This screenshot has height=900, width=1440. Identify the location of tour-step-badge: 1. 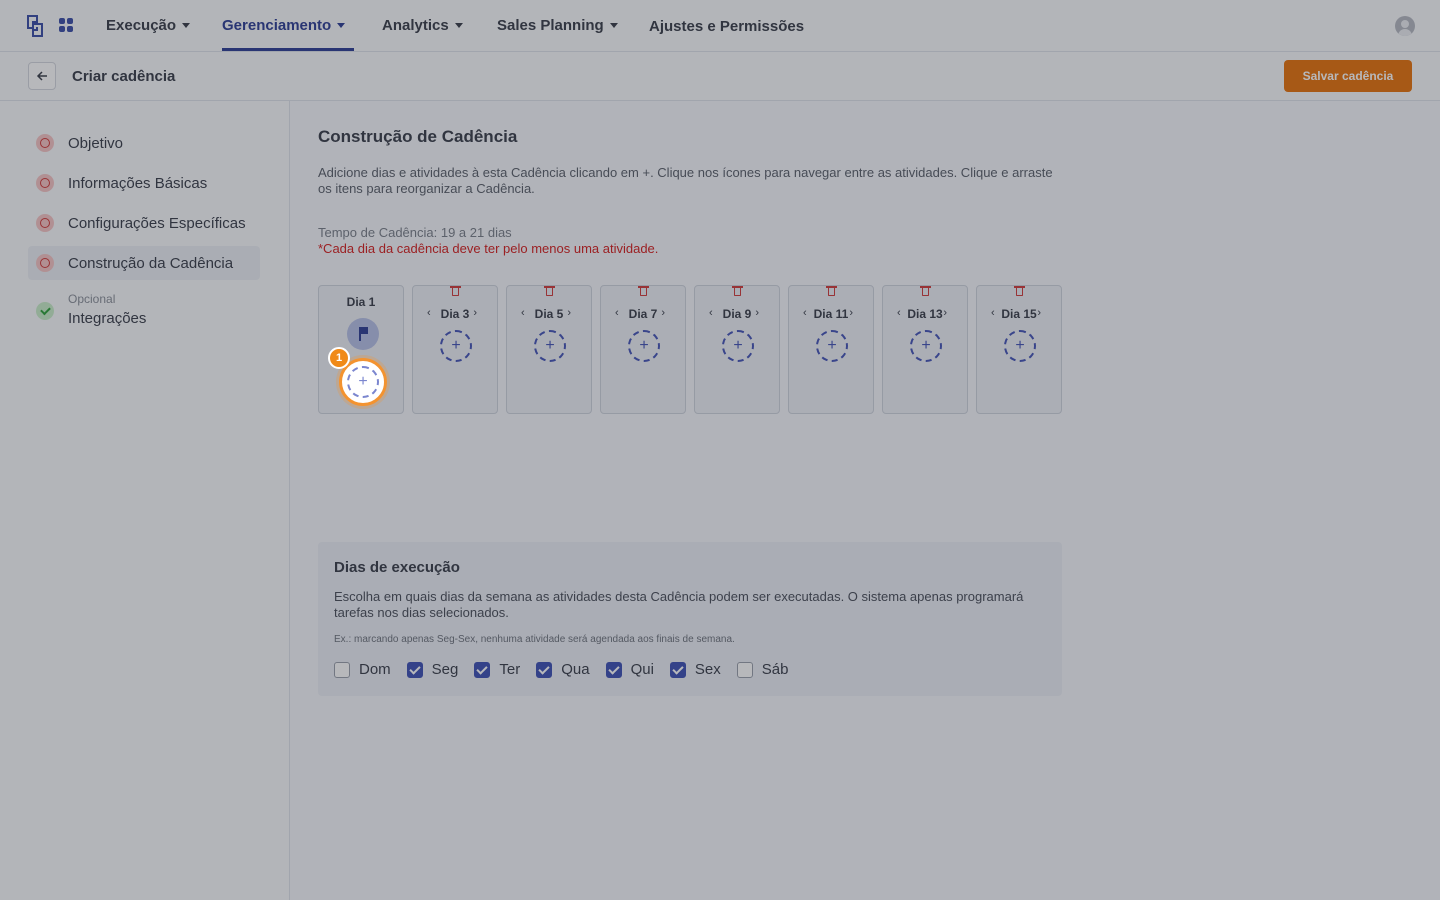
(339, 358).